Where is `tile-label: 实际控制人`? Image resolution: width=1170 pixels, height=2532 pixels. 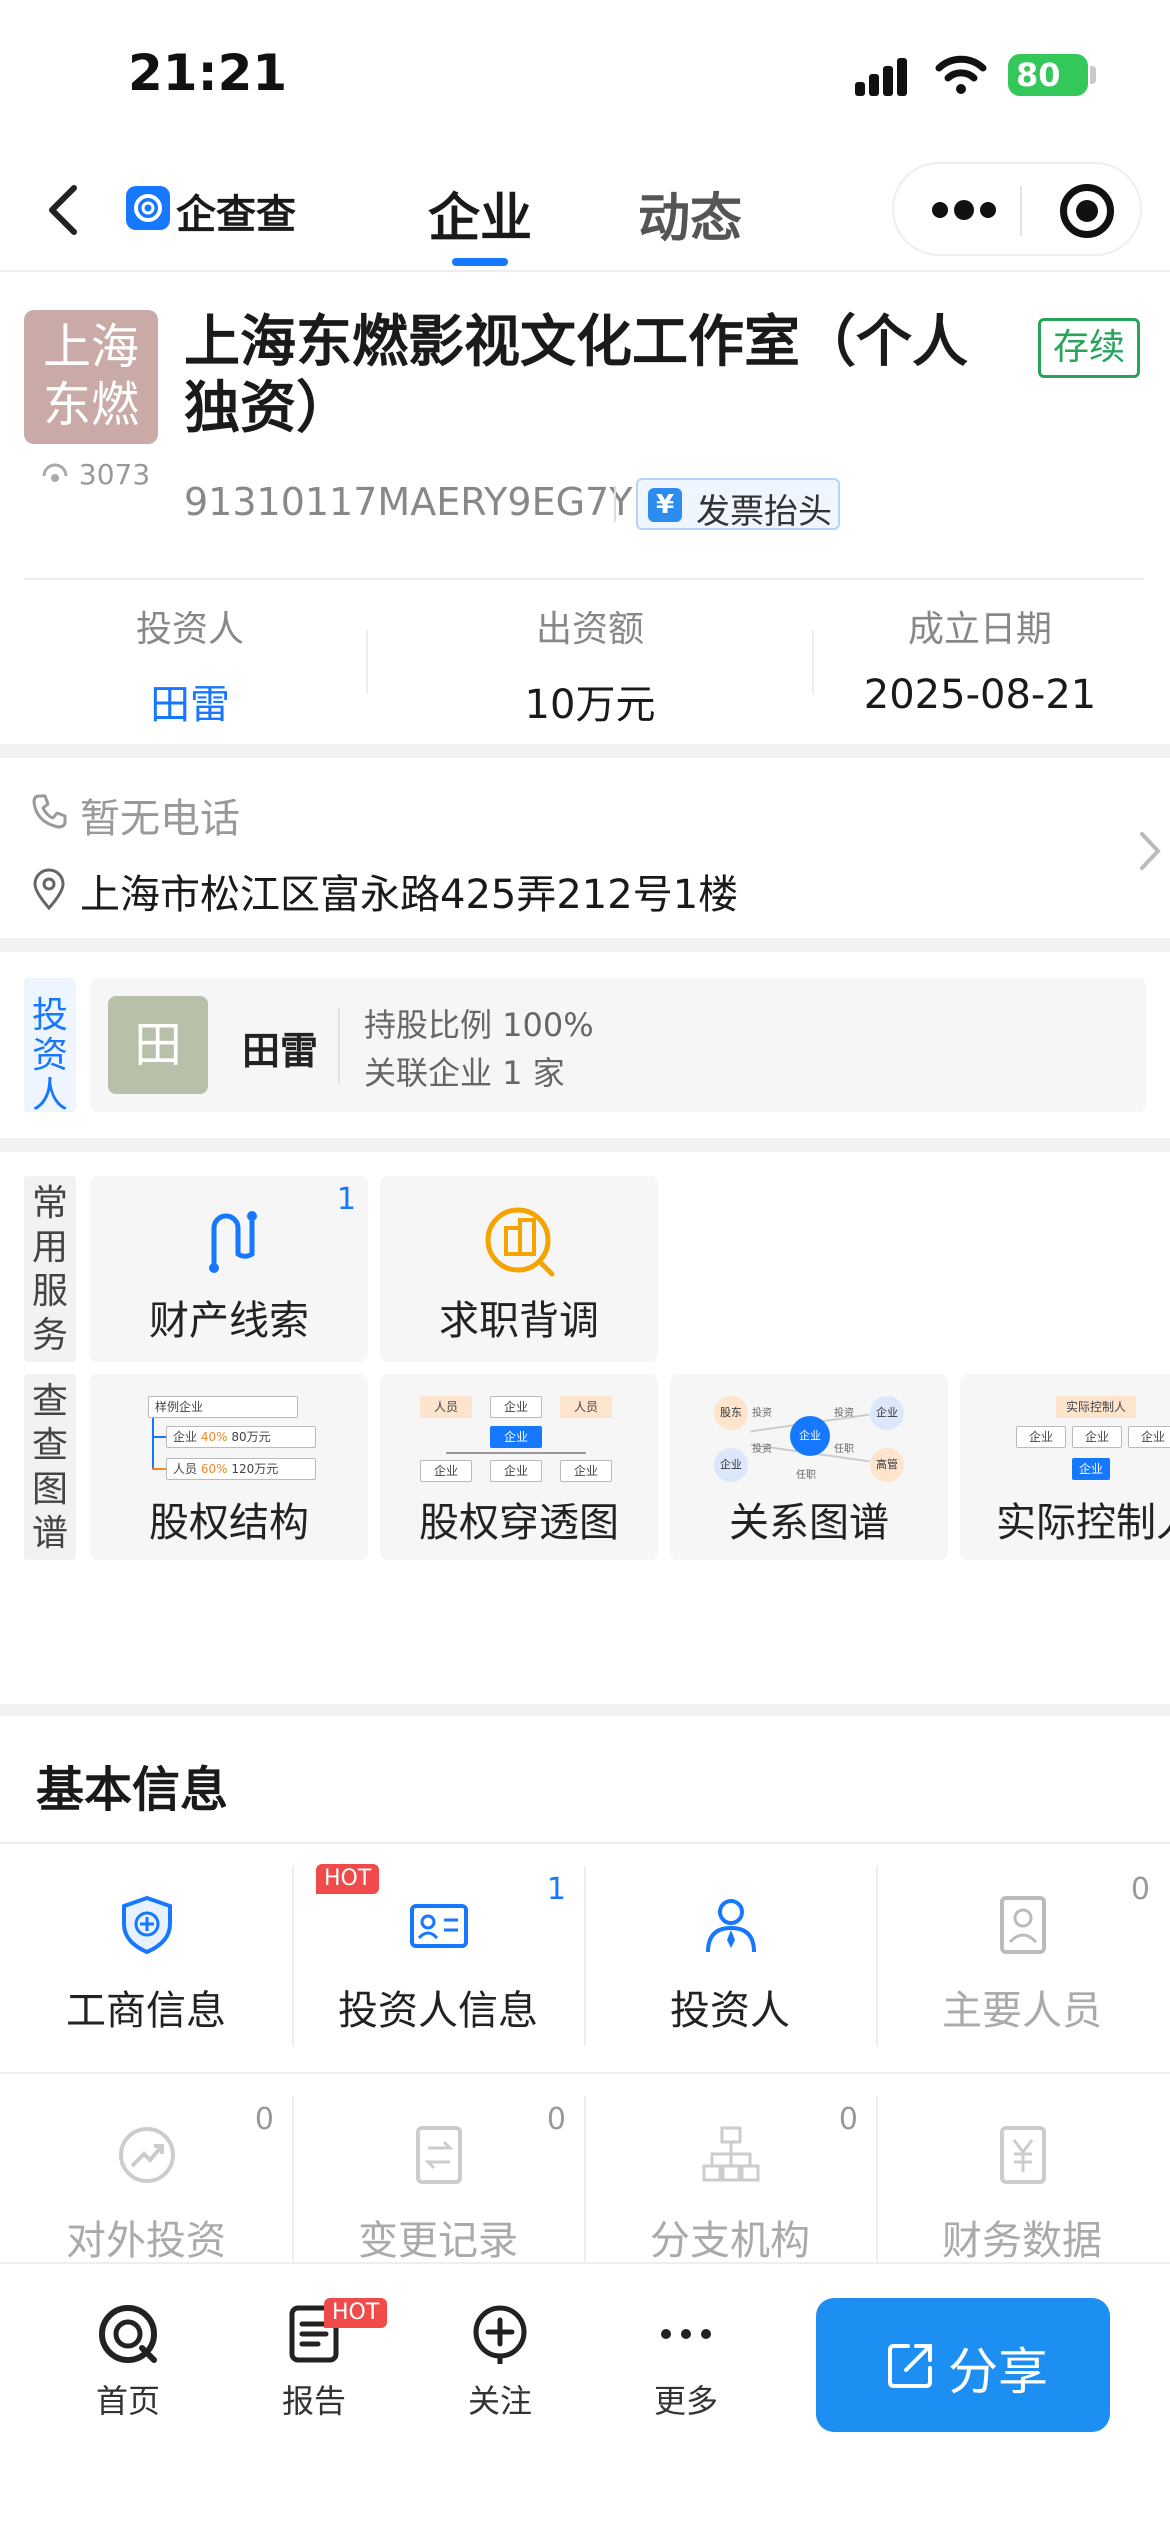 tile-label: 实际控制人 is located at coordinates (1083, 1523).